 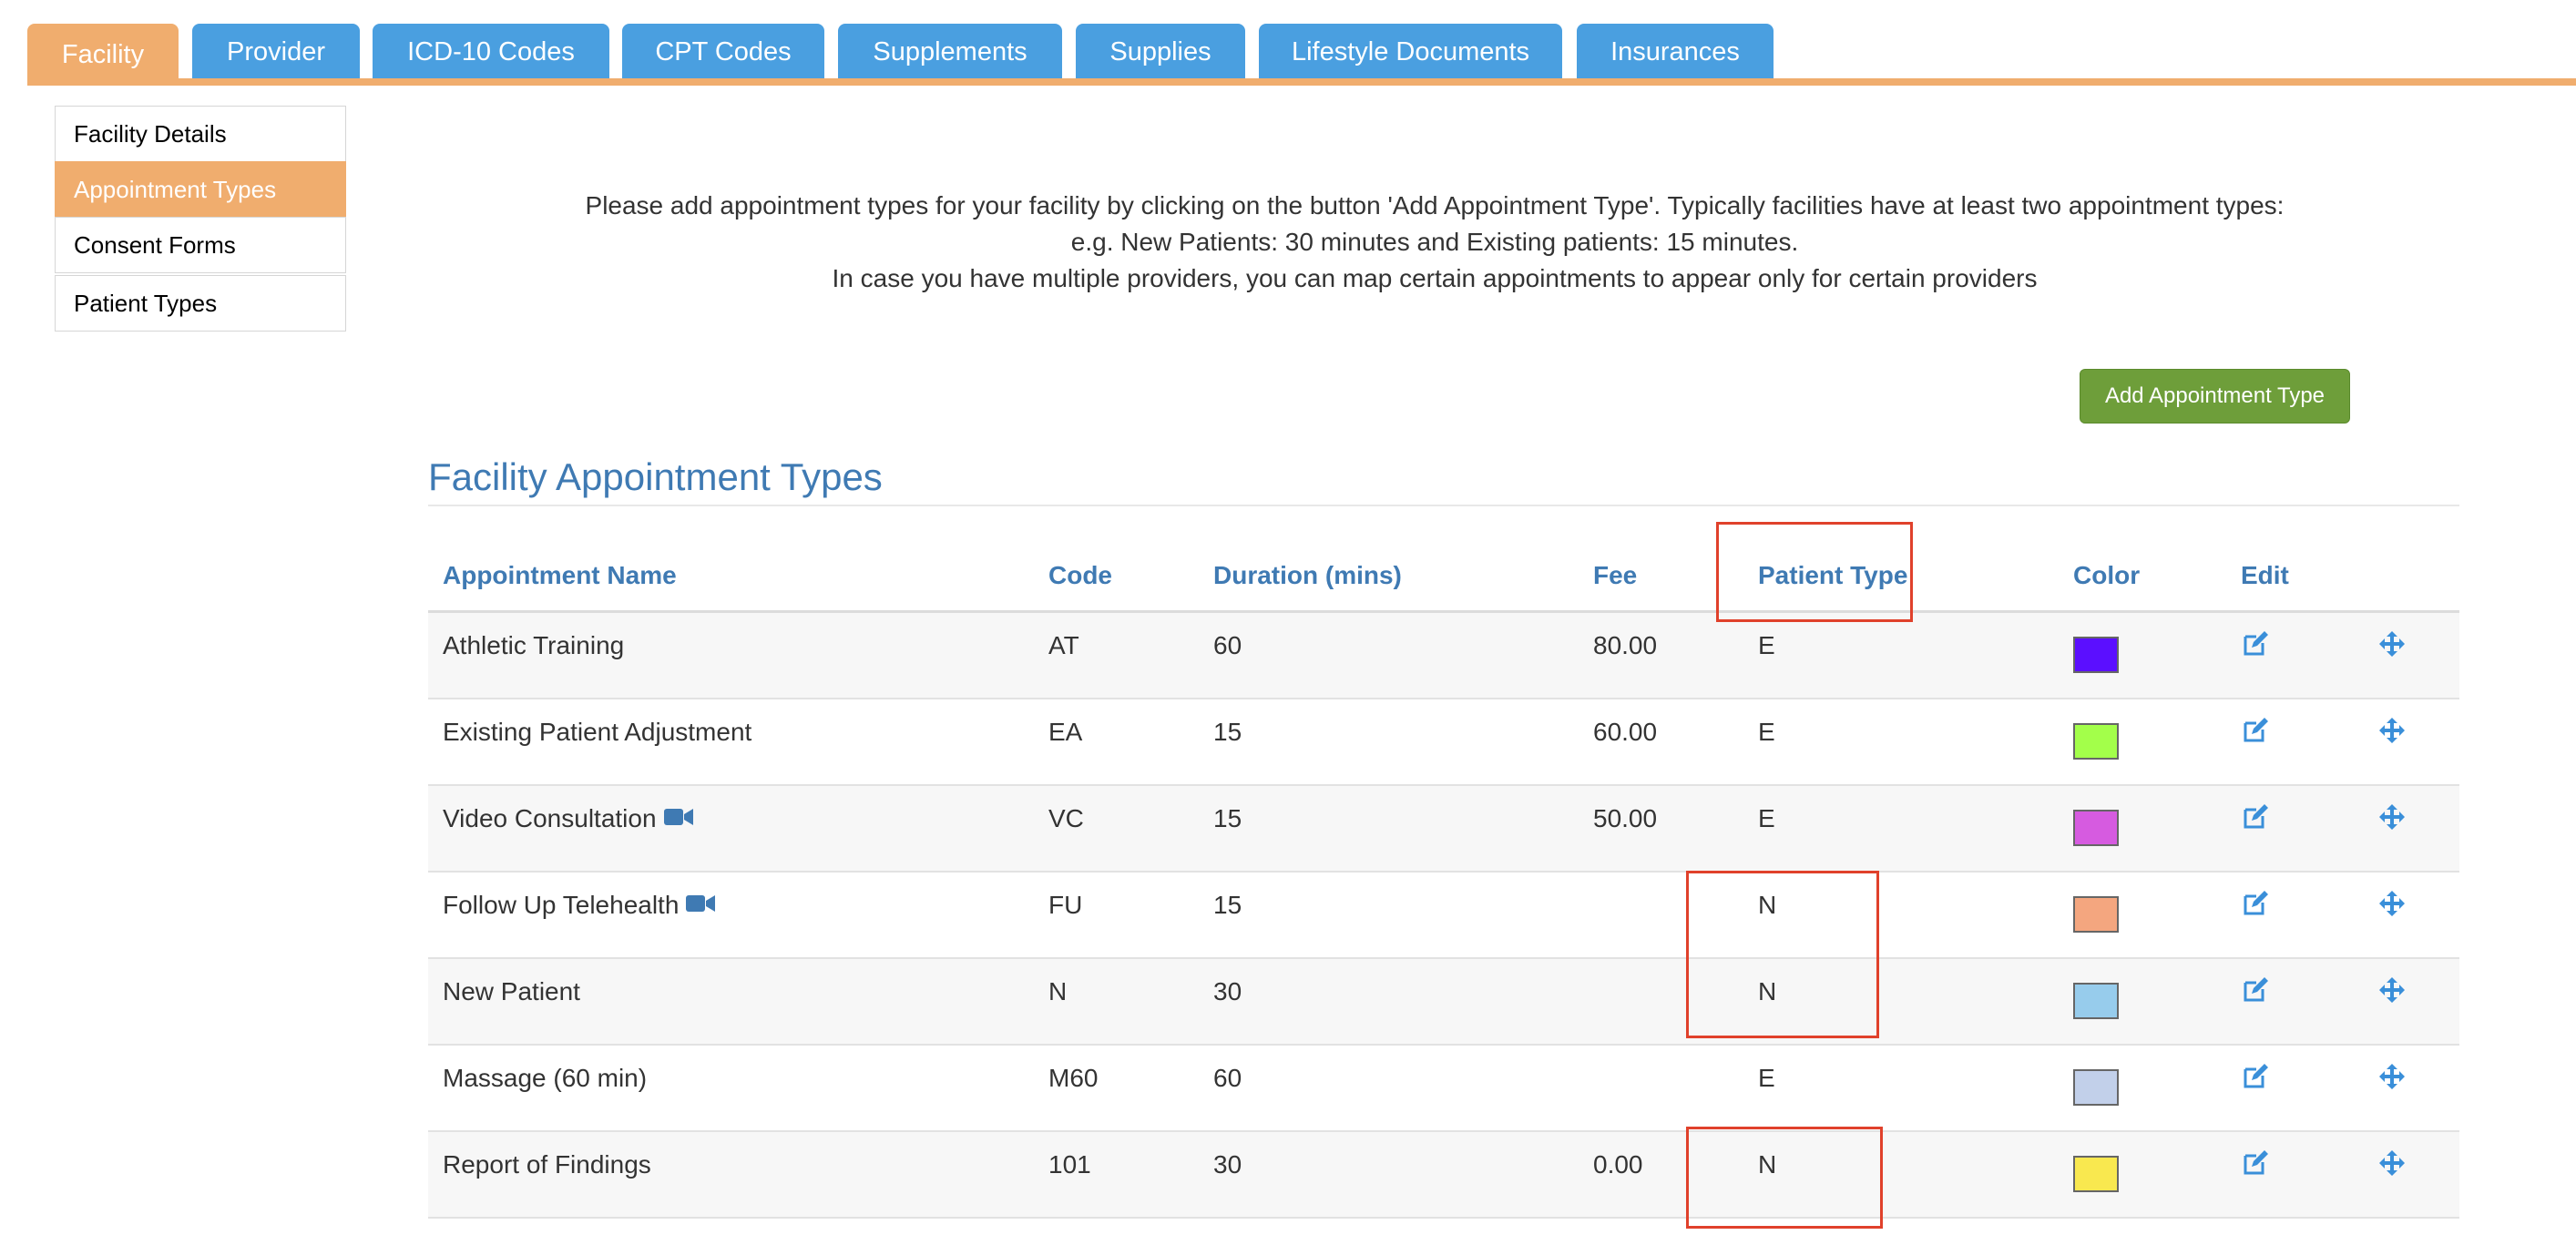 I want to click on header-color: Color, so click(x=2106, y=575).